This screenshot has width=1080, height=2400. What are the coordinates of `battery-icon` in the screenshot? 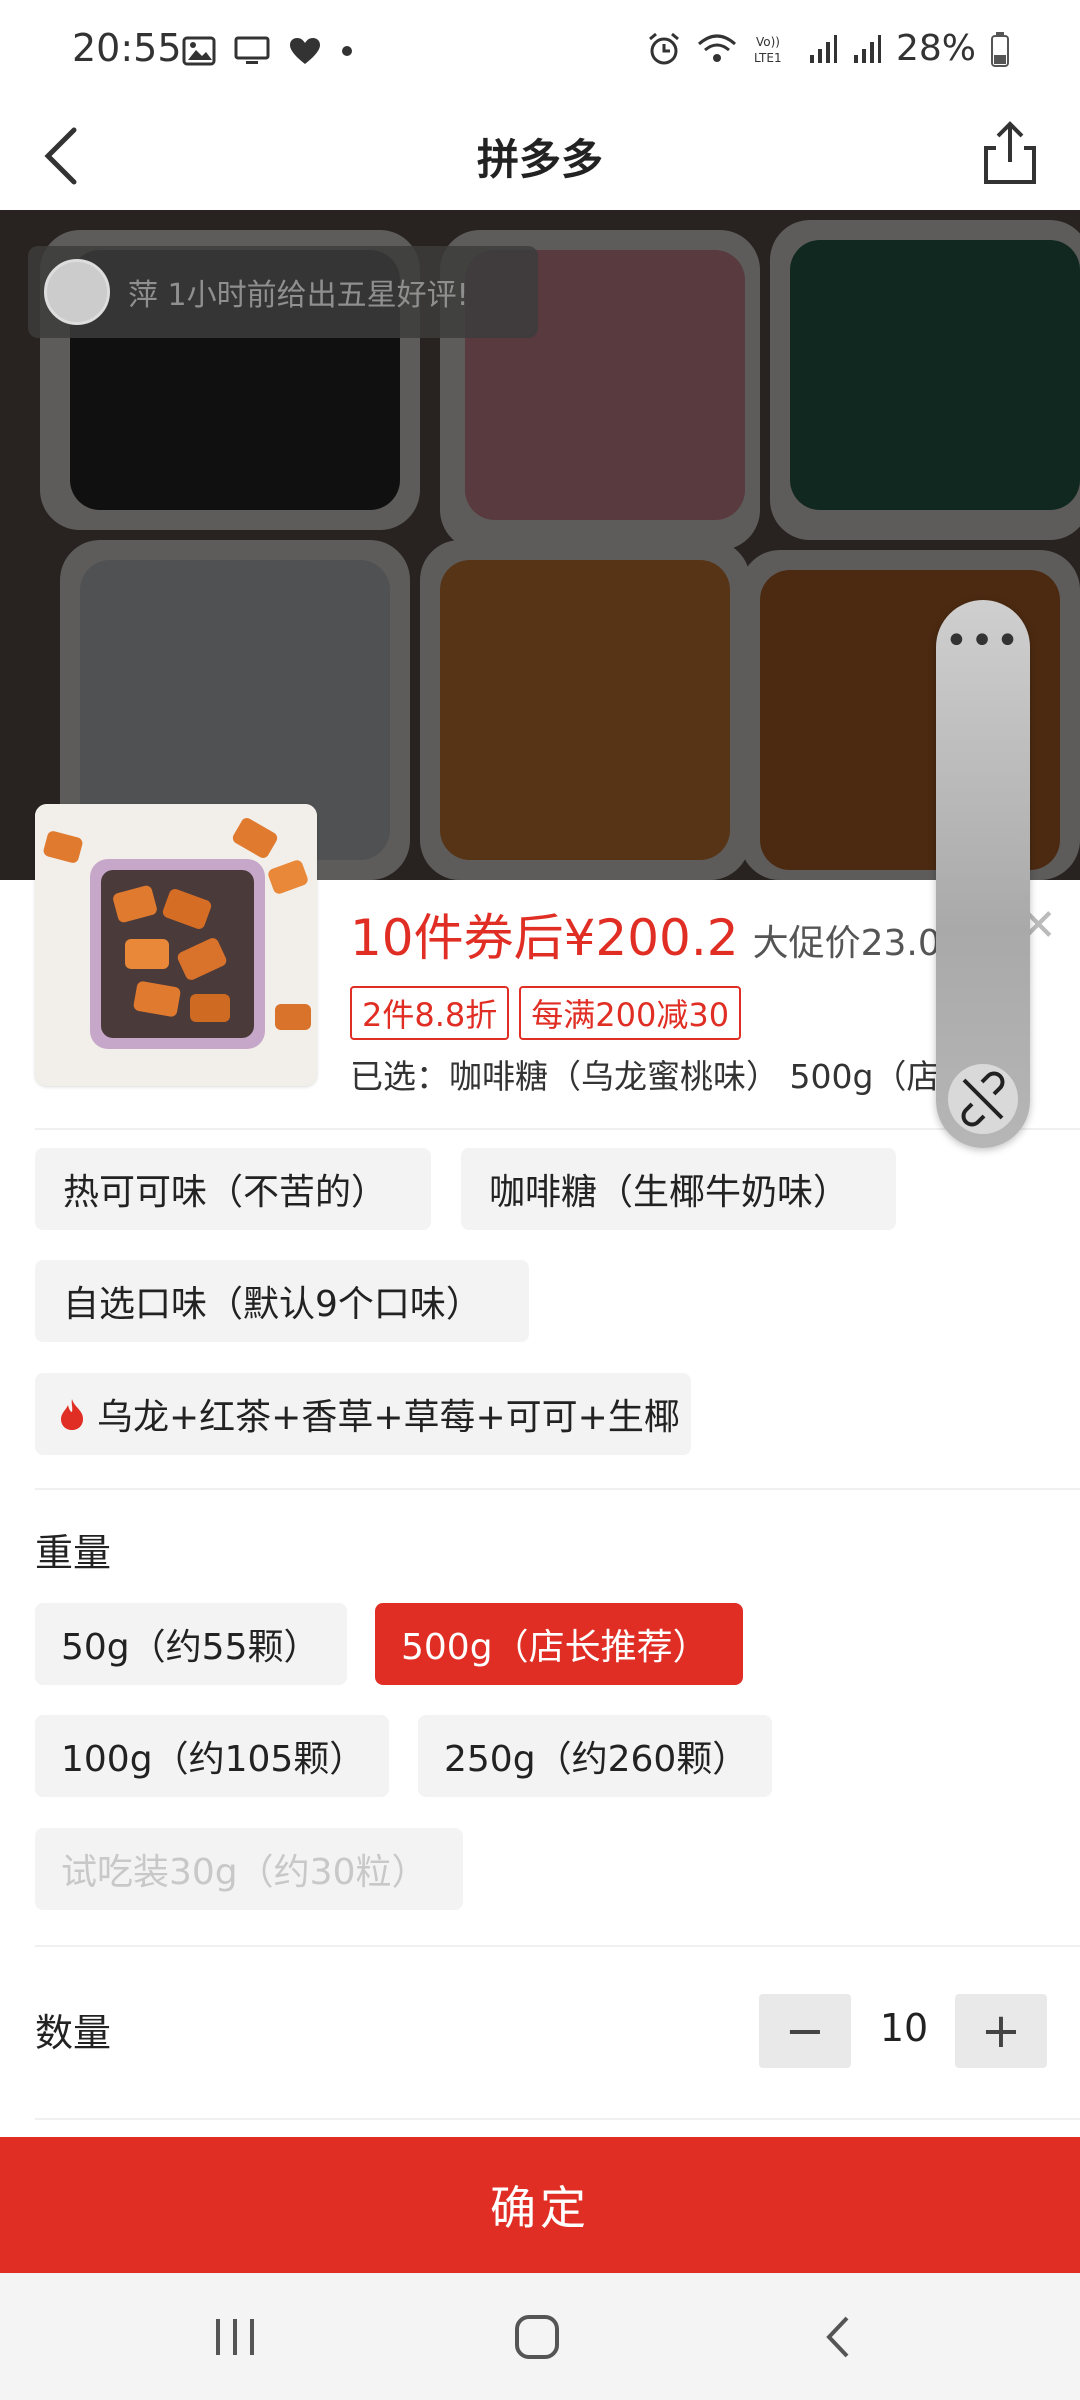 It's located at (1000, 49).